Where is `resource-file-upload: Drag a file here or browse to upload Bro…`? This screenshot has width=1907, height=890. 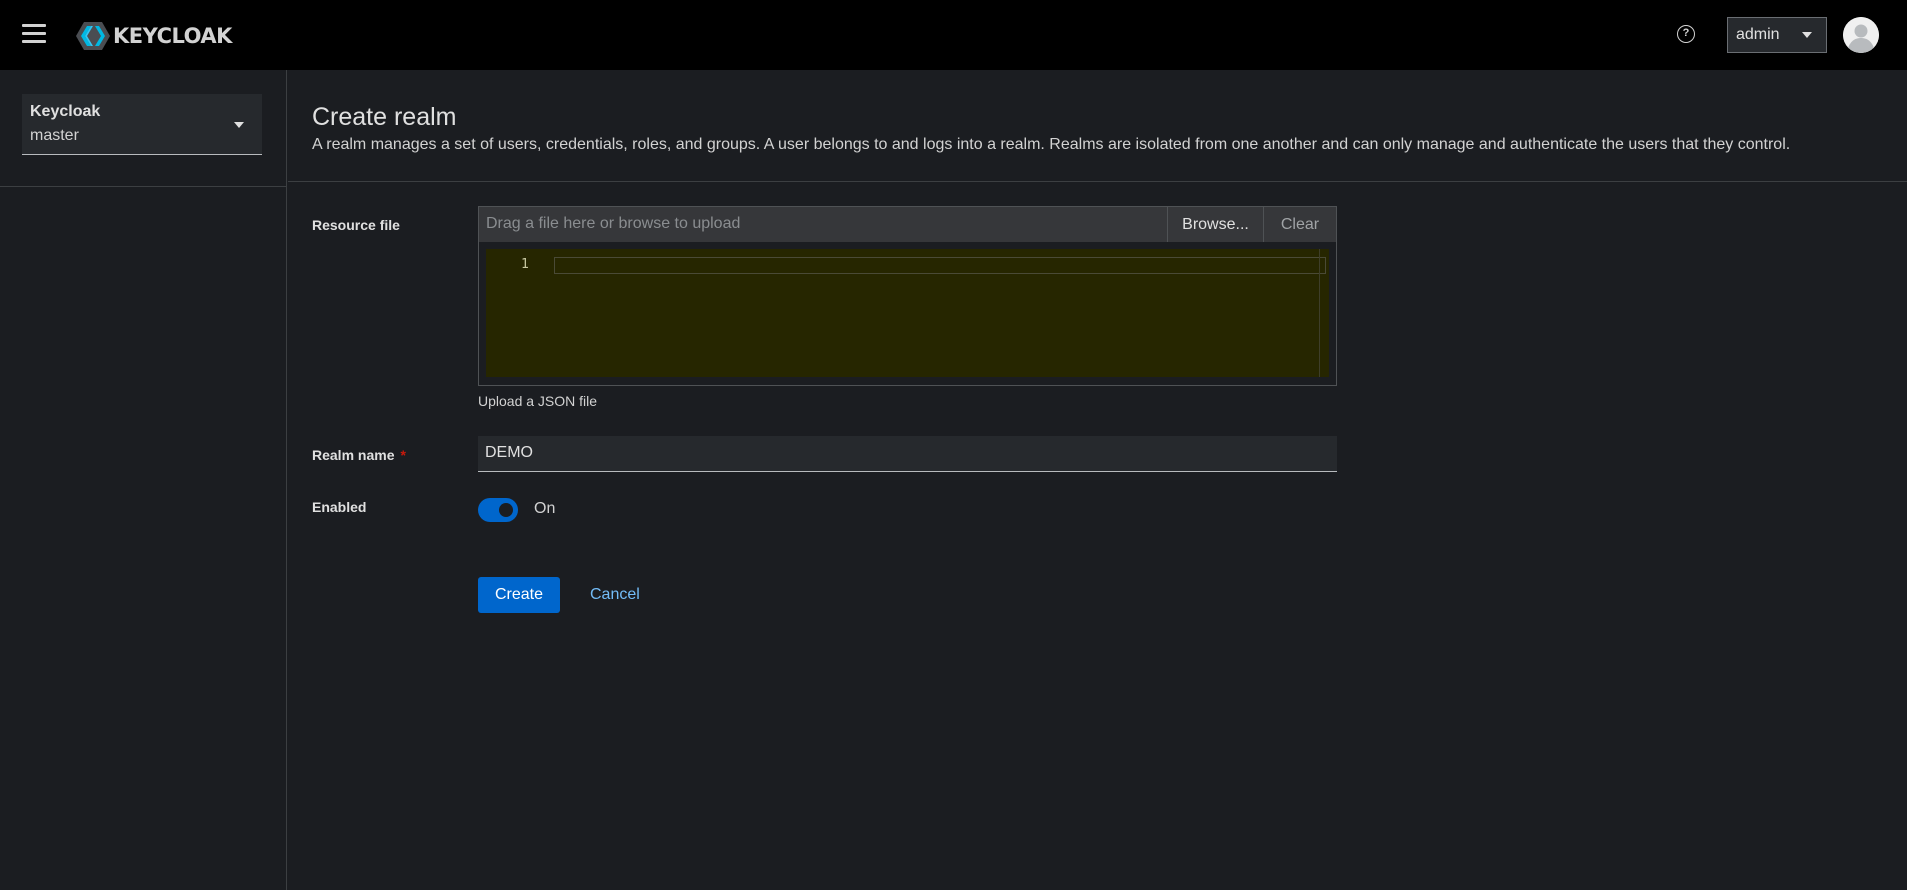
resource-file-upload: Drag a file here or browse to upload Bro… is located at coordinates (907, 296).